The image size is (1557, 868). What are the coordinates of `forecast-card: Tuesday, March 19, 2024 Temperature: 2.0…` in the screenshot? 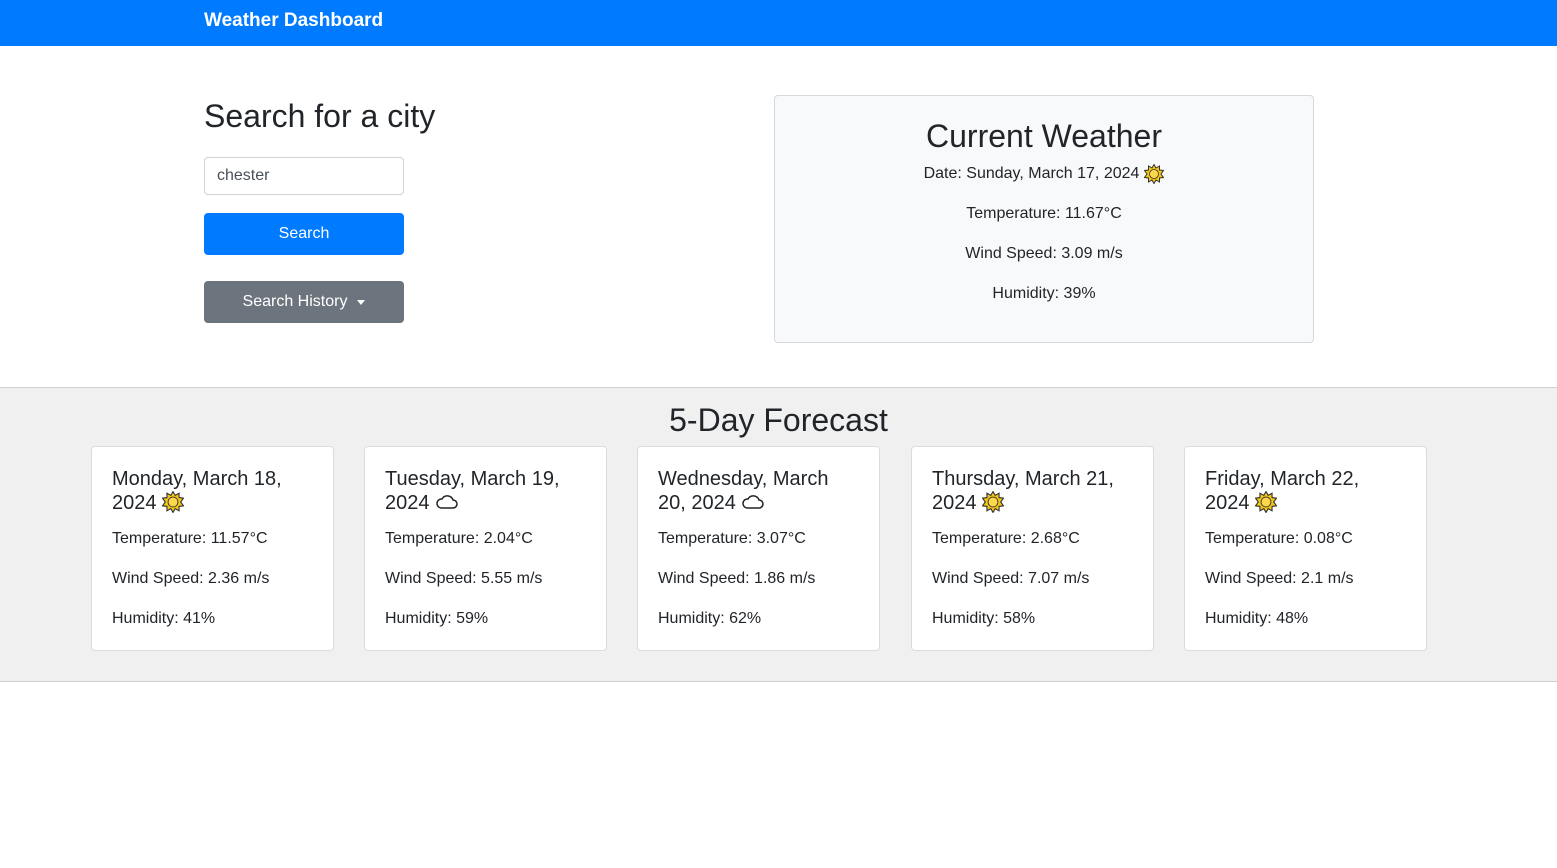 It's located at (485, 548).